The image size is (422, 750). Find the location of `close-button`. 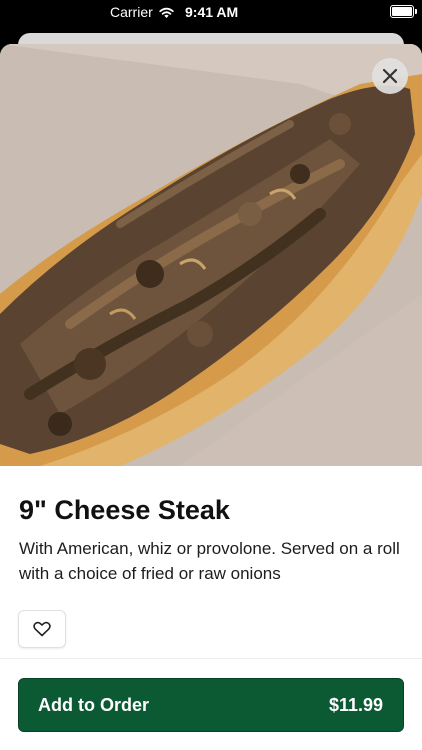

close-button is located at coordinates (390, 76).